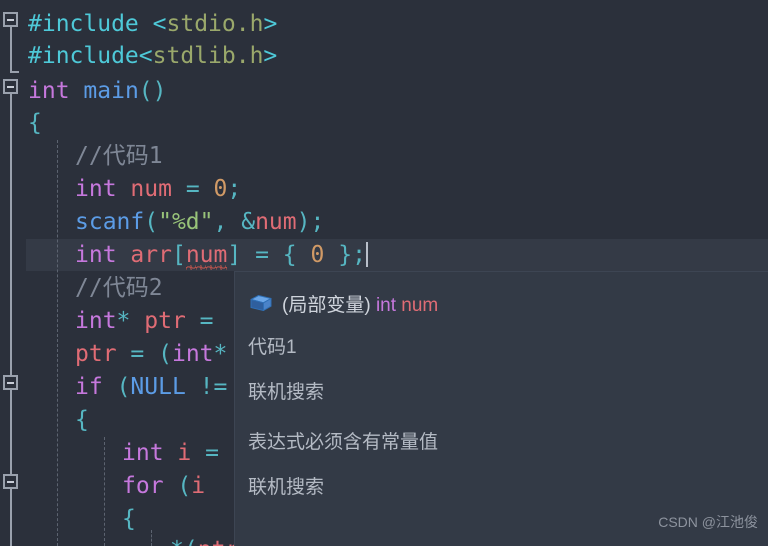 Image resolution: width=768 pixels, height=546 pixels. Describe the element at coordinates (366, 254) in the screenshot. I see `text-caret` at that location.